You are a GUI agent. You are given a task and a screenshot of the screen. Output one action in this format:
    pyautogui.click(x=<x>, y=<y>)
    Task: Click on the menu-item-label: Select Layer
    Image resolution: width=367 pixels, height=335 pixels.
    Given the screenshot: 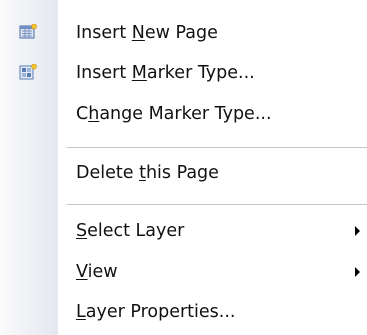 What is the action you would take?
    pyautogui.click(x=130, y=231)
    